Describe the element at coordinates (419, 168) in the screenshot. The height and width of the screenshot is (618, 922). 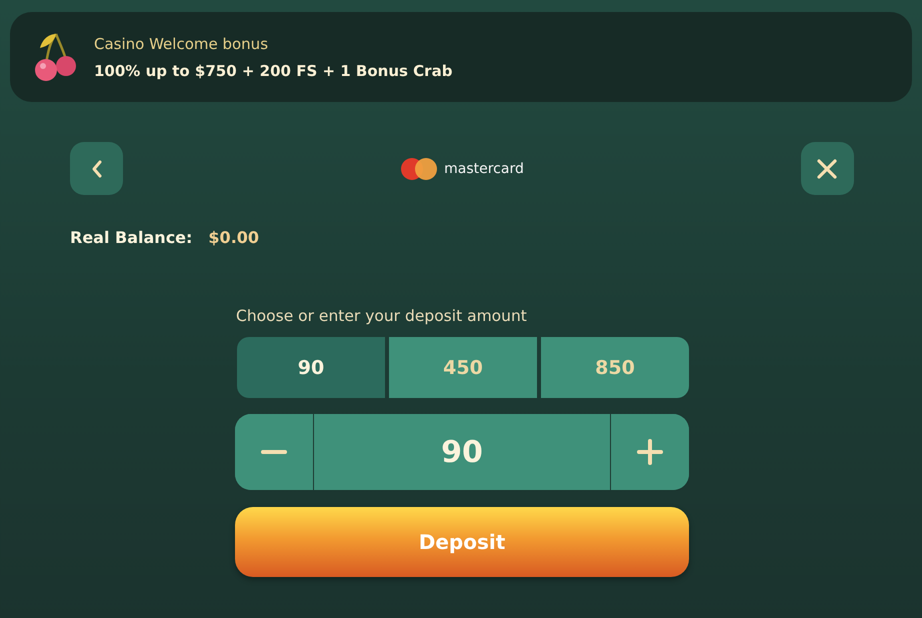
I see `mastercard-logo-icon` at that location.